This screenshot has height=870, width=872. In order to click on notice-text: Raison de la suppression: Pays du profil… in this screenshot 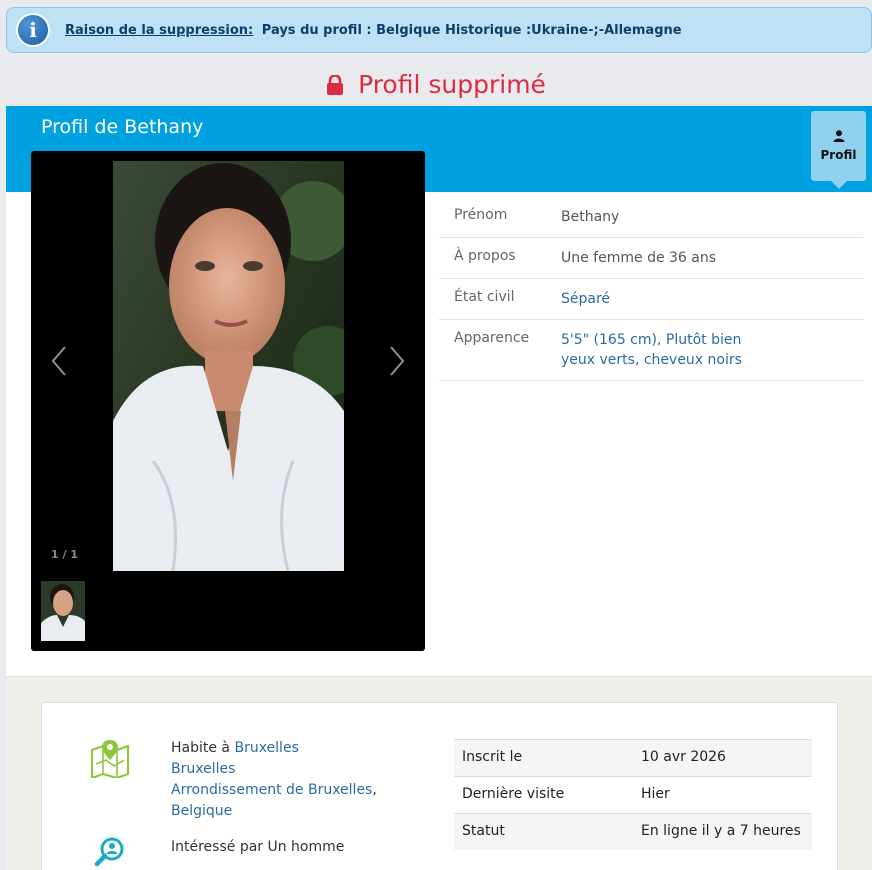, I will do `click(373, 30)`.